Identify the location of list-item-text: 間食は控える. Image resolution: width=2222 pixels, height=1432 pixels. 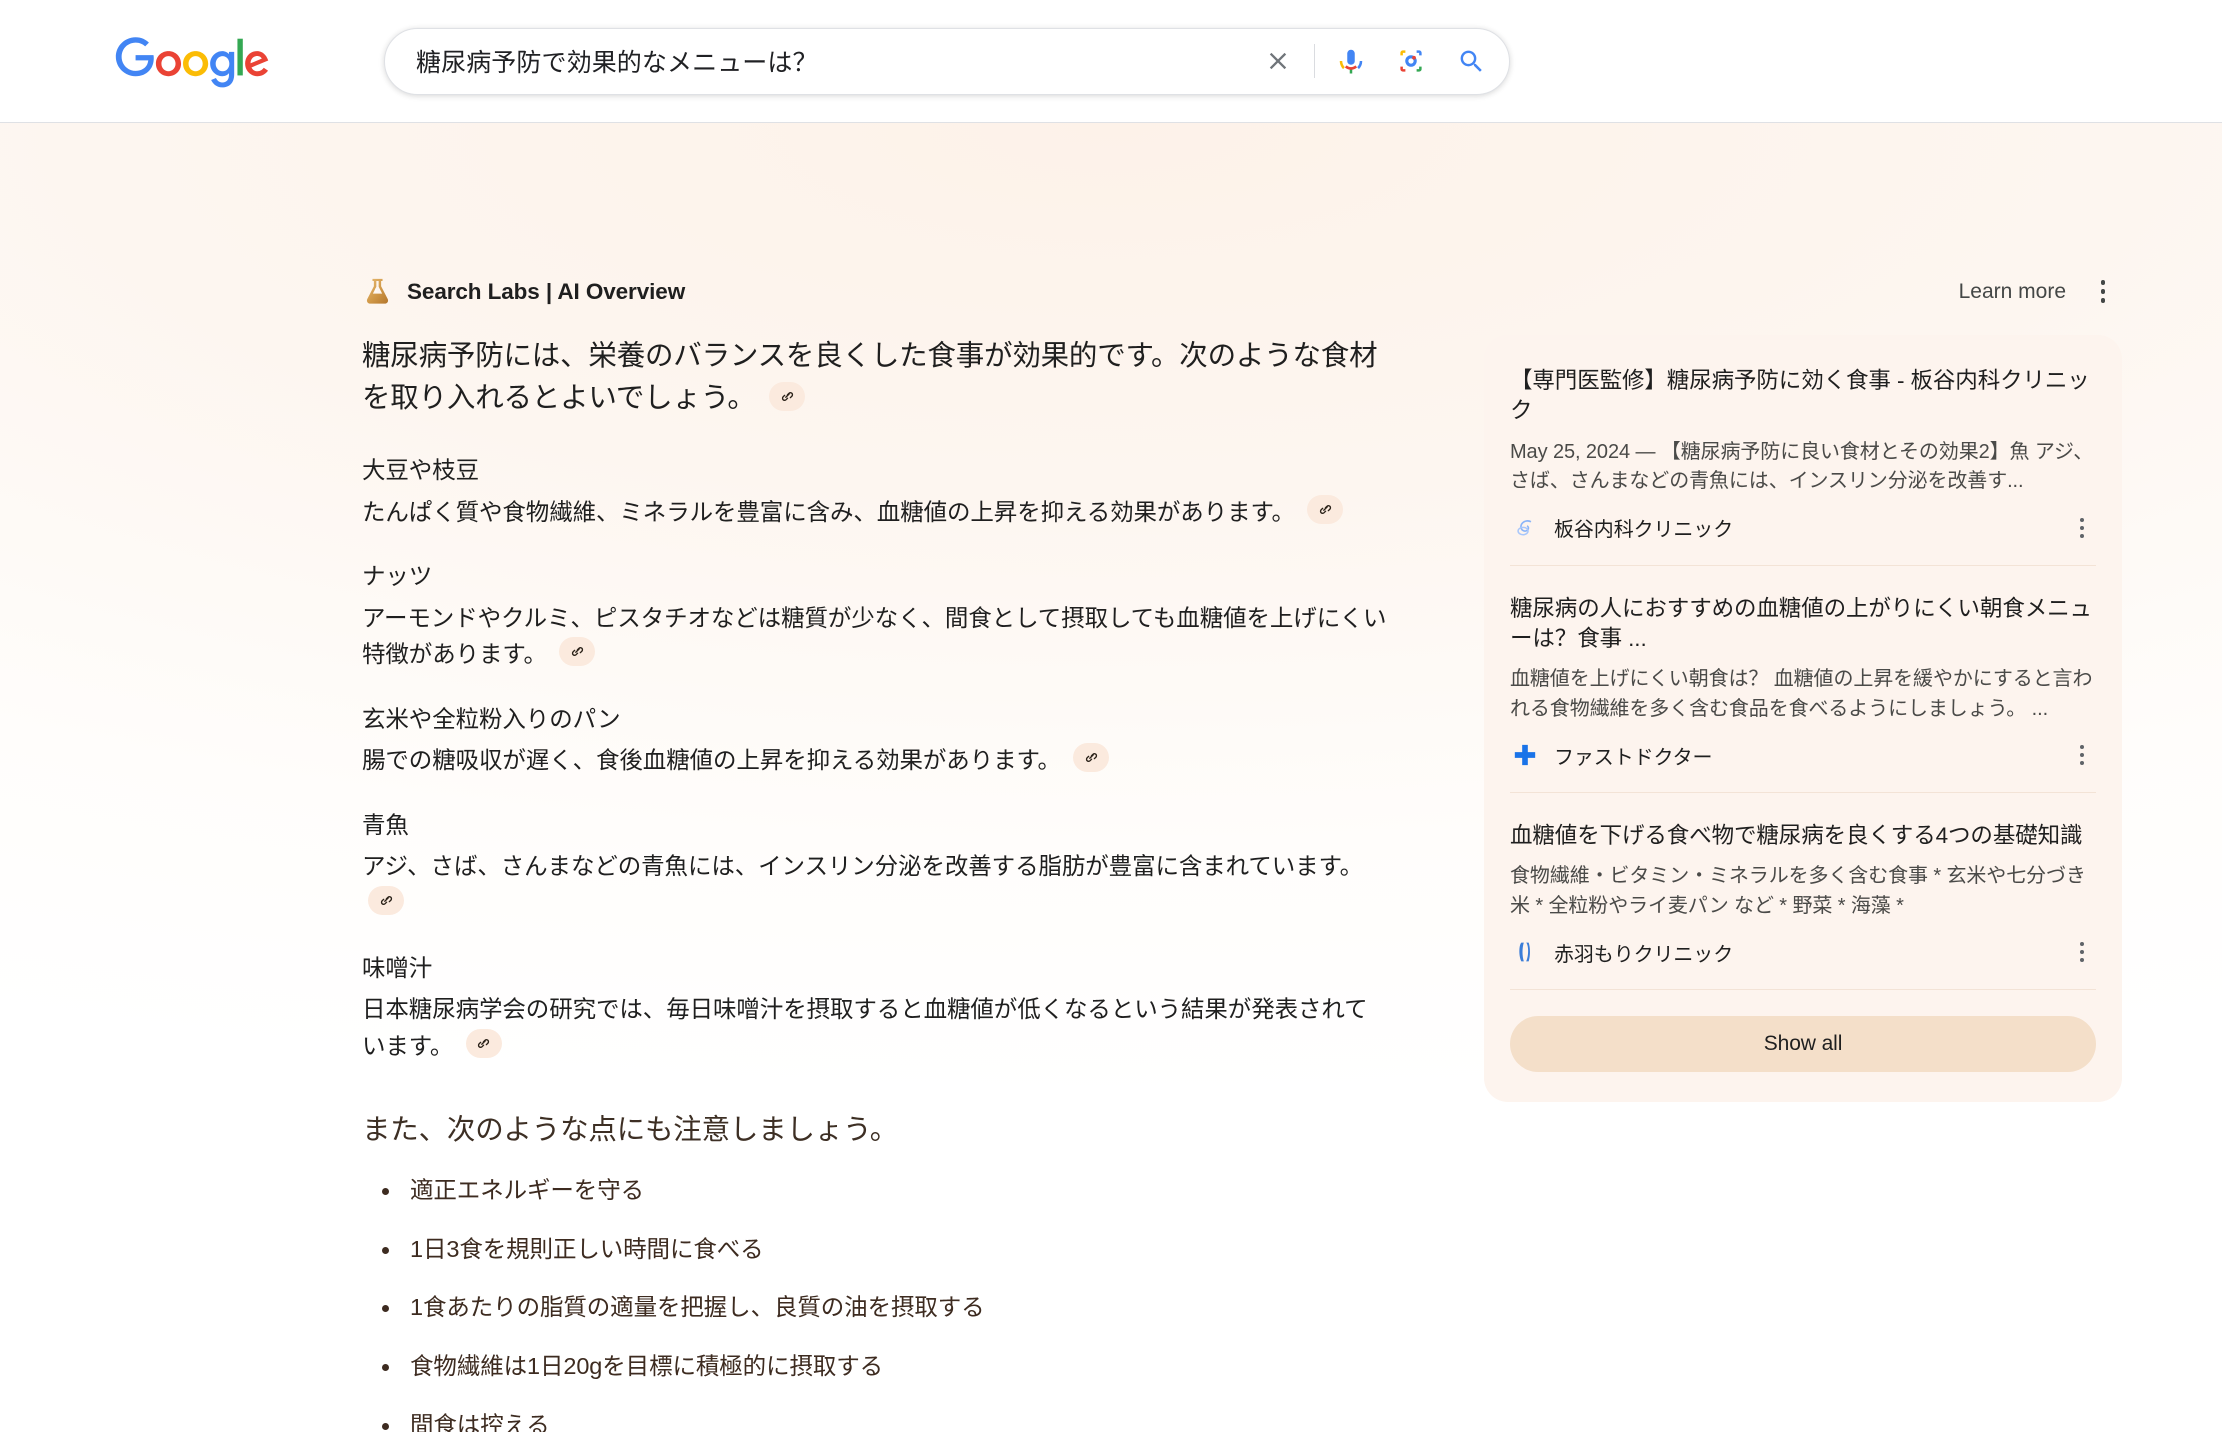
(480, 1422).